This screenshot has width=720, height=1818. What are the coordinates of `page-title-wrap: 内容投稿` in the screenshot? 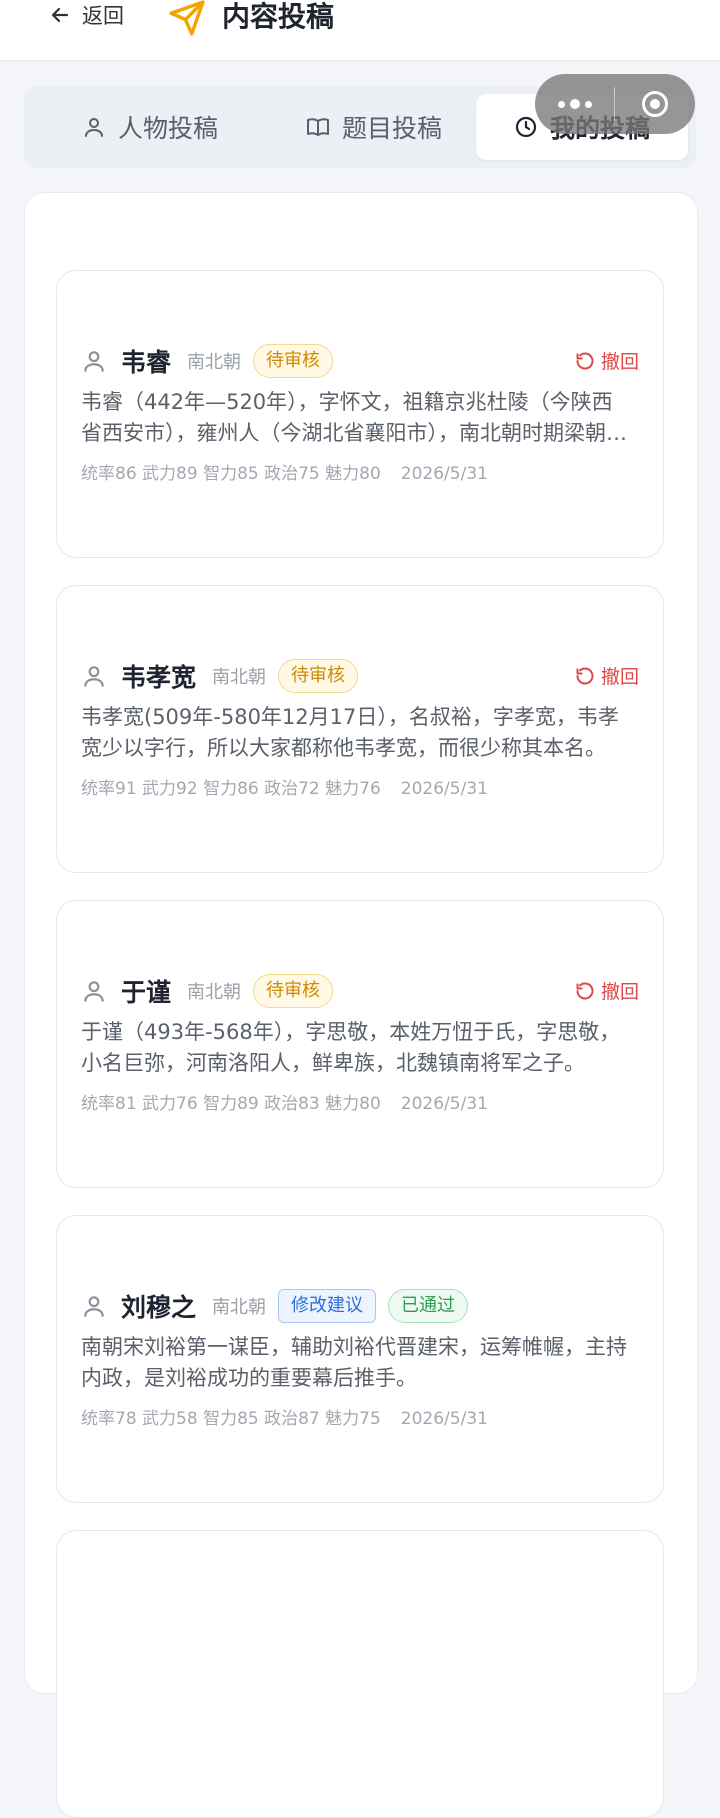 It's located at (251, 18).